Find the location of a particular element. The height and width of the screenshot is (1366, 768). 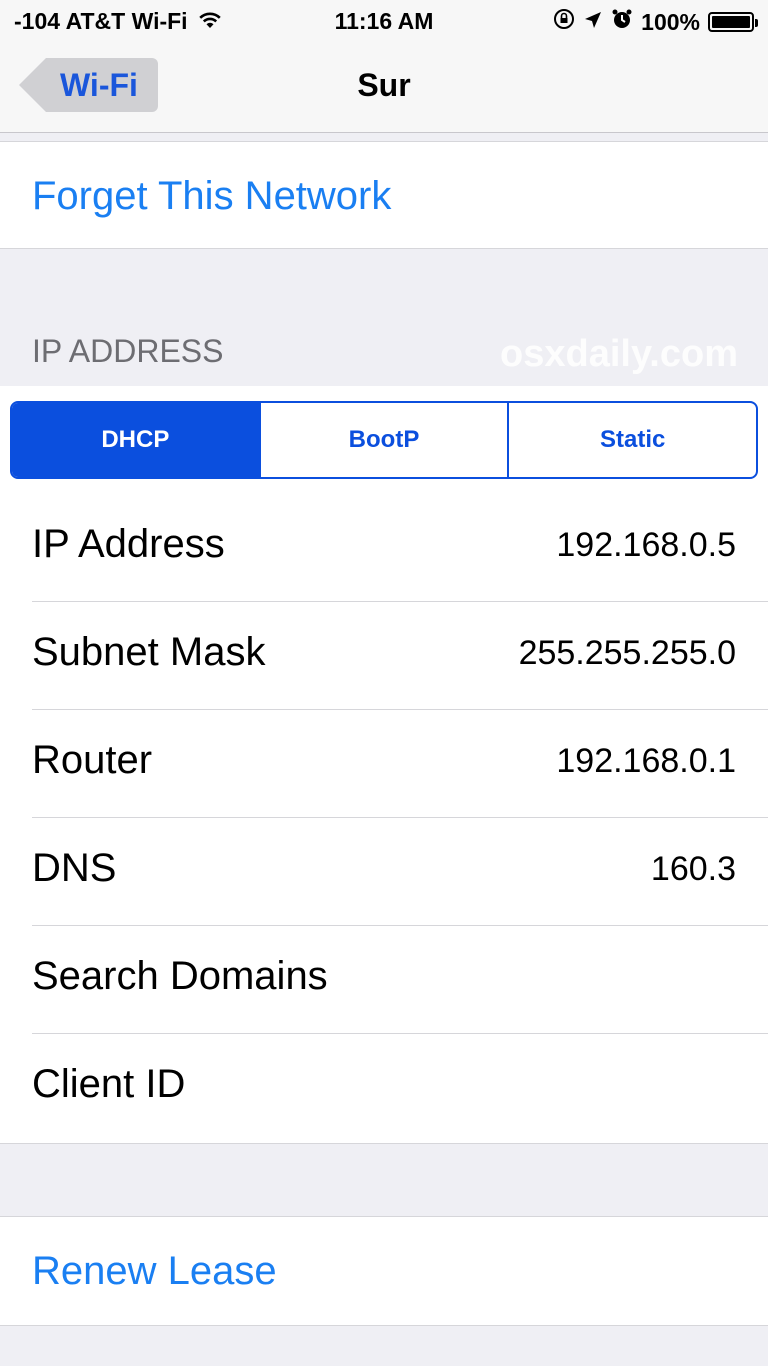

row-label: Subnet Mask is located at coordinates (149, 652).